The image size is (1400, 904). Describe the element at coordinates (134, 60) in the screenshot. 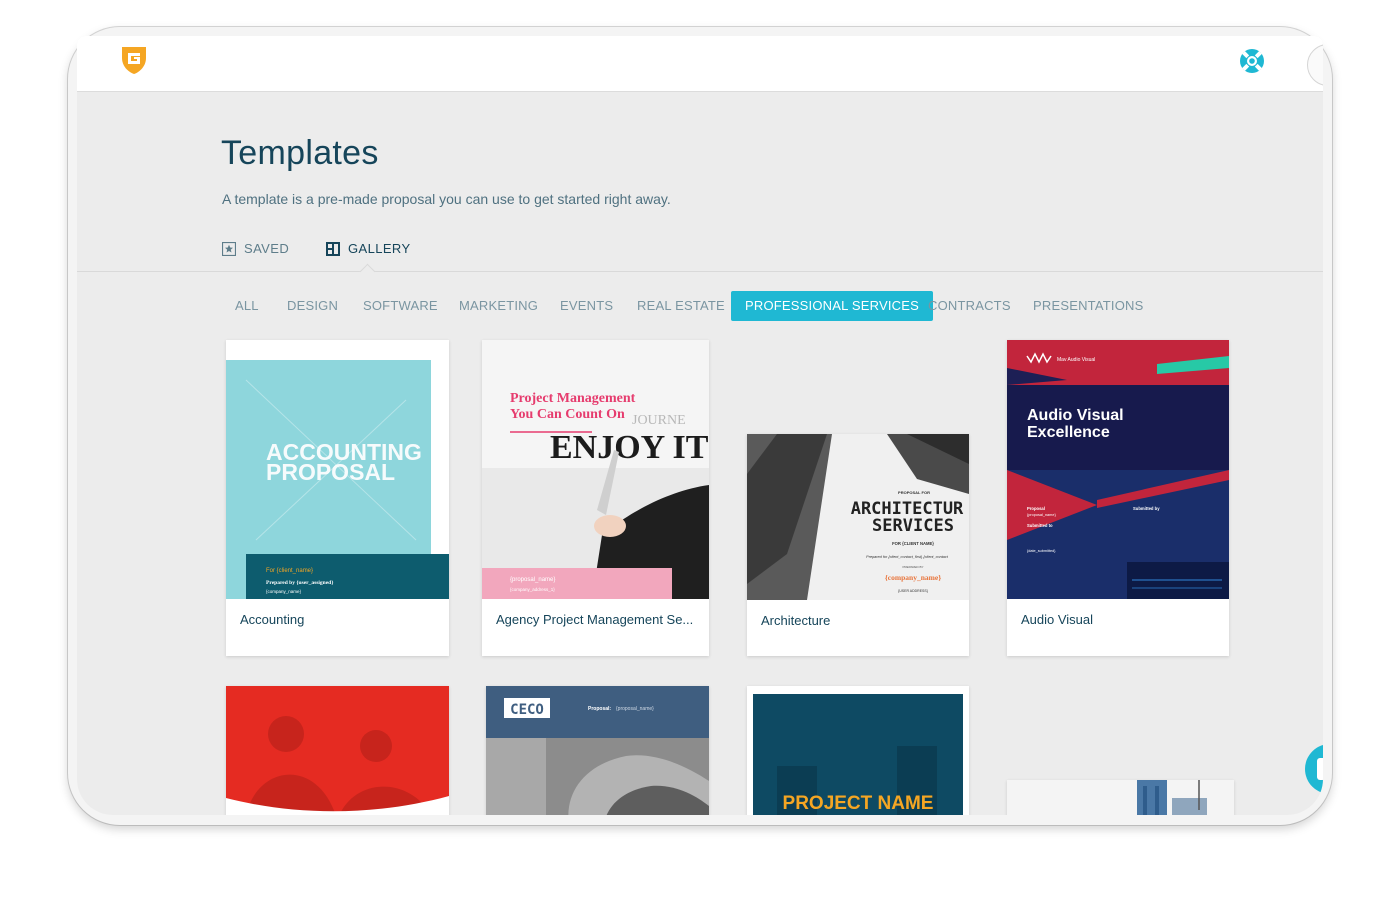

I see `logo-icon` at that location.